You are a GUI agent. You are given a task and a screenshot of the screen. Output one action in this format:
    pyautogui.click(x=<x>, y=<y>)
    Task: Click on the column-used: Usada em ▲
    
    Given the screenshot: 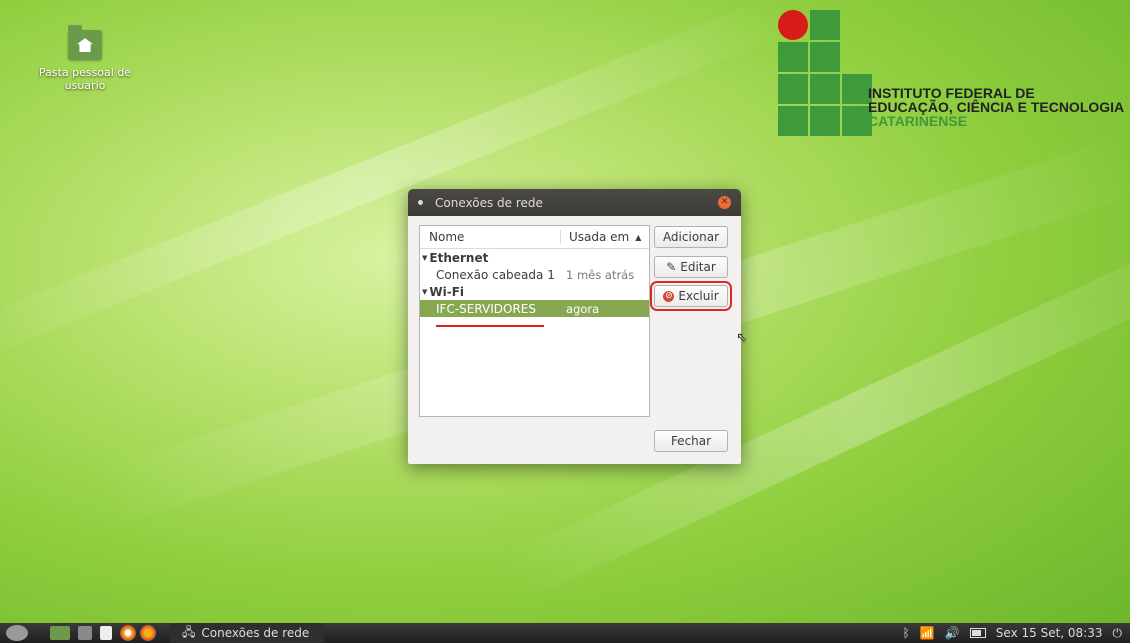 What is the action you would take?
    pyautogui.click(x=604, y=237)
    